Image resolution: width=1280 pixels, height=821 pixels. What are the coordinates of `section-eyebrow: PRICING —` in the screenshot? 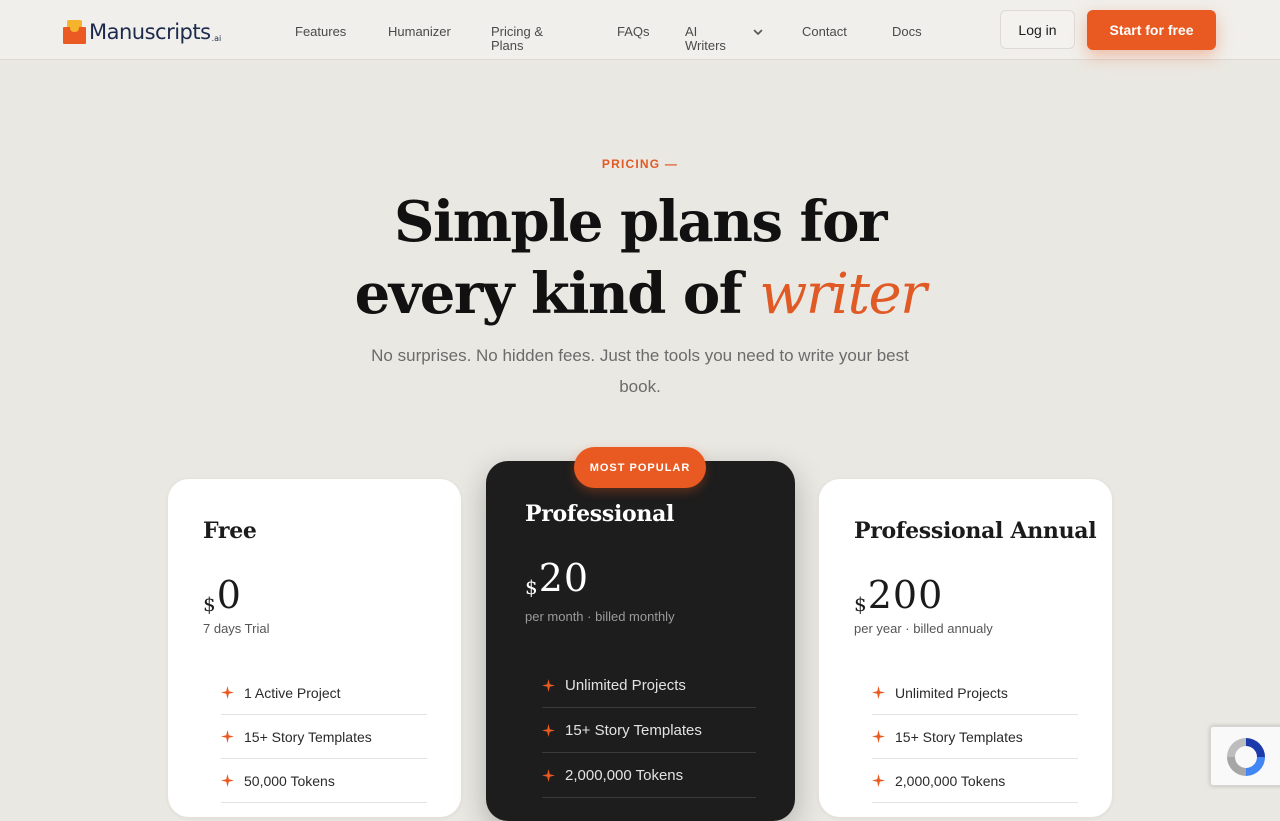 It's located at (640, 164).